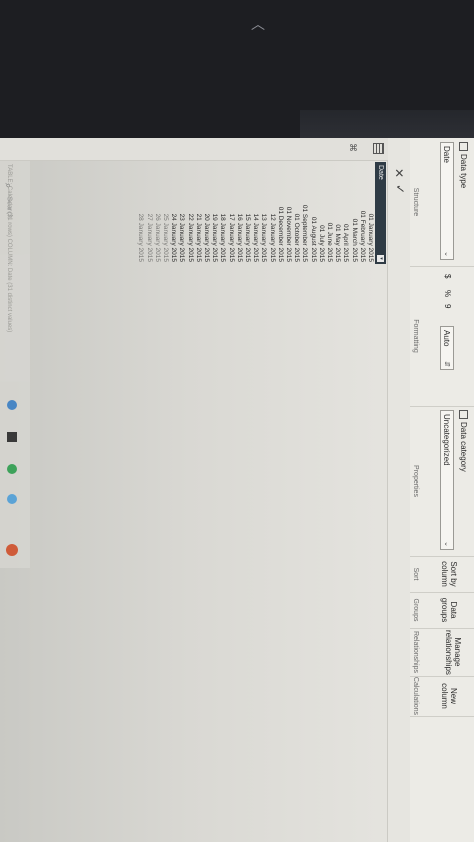 This screenshot has width=474, height=842. Describe the element at coordinates (288, 213) in the screenshot. I see `table-row: 01 November 2015` at that location.